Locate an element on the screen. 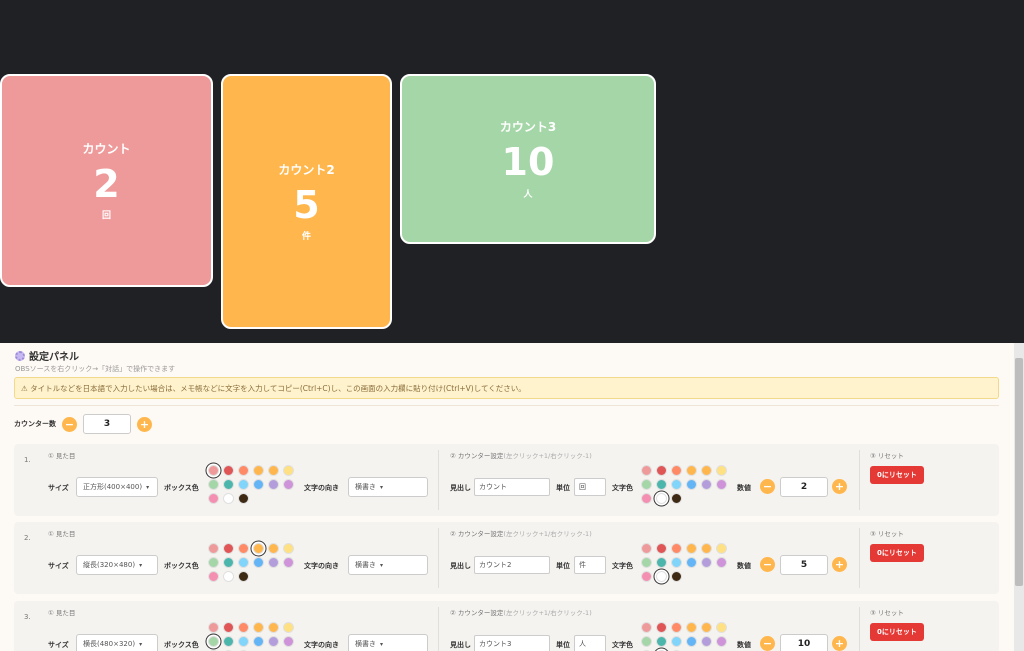  value-input: 2 is located at coordinates (804, 487).